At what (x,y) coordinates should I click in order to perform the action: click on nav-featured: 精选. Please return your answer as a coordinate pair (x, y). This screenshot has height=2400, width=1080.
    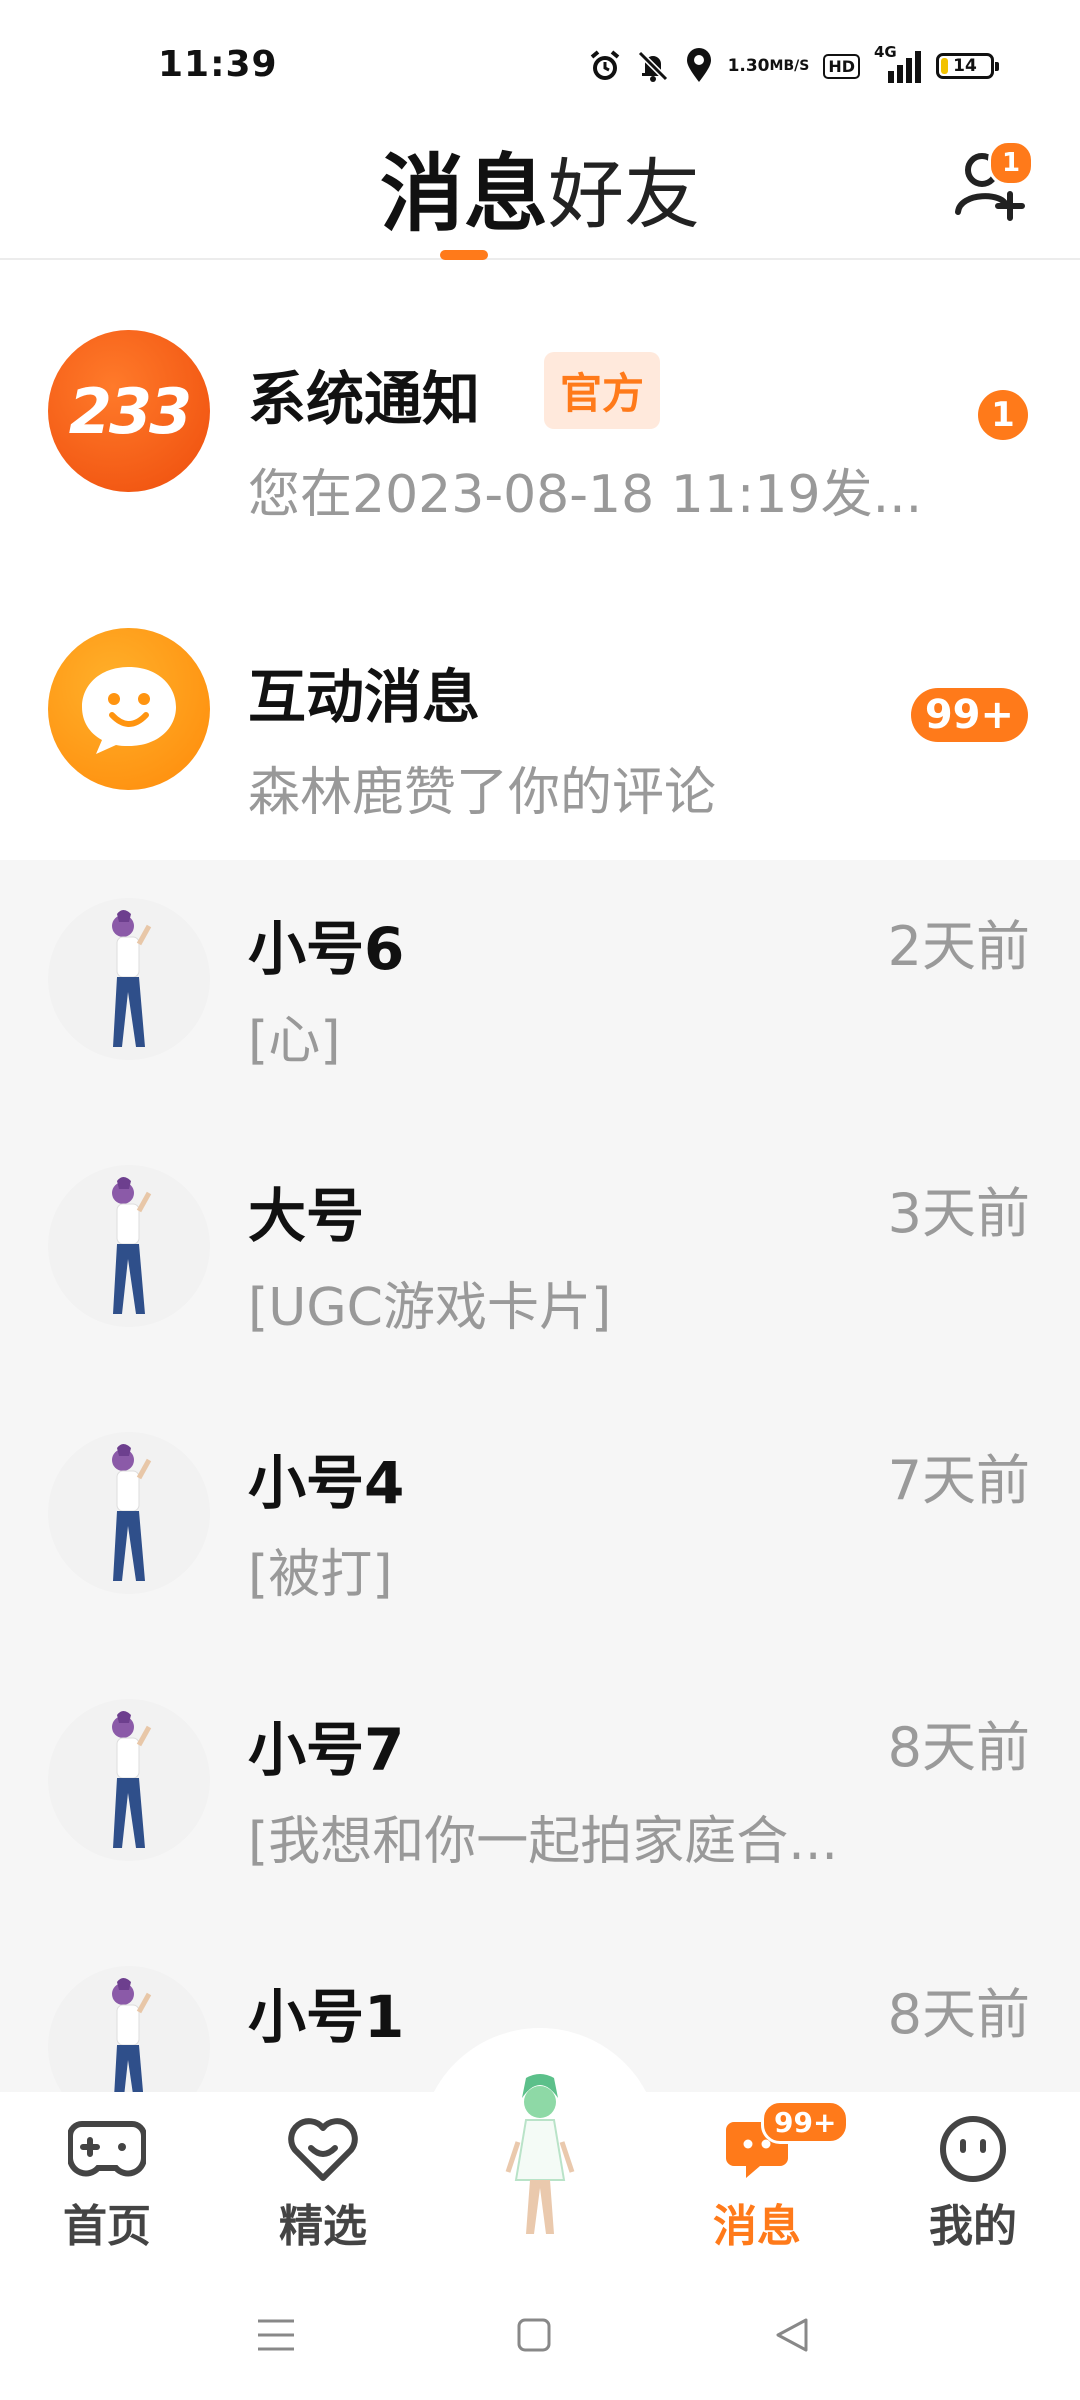
    Looking at the image, I should click on (323, 2184).